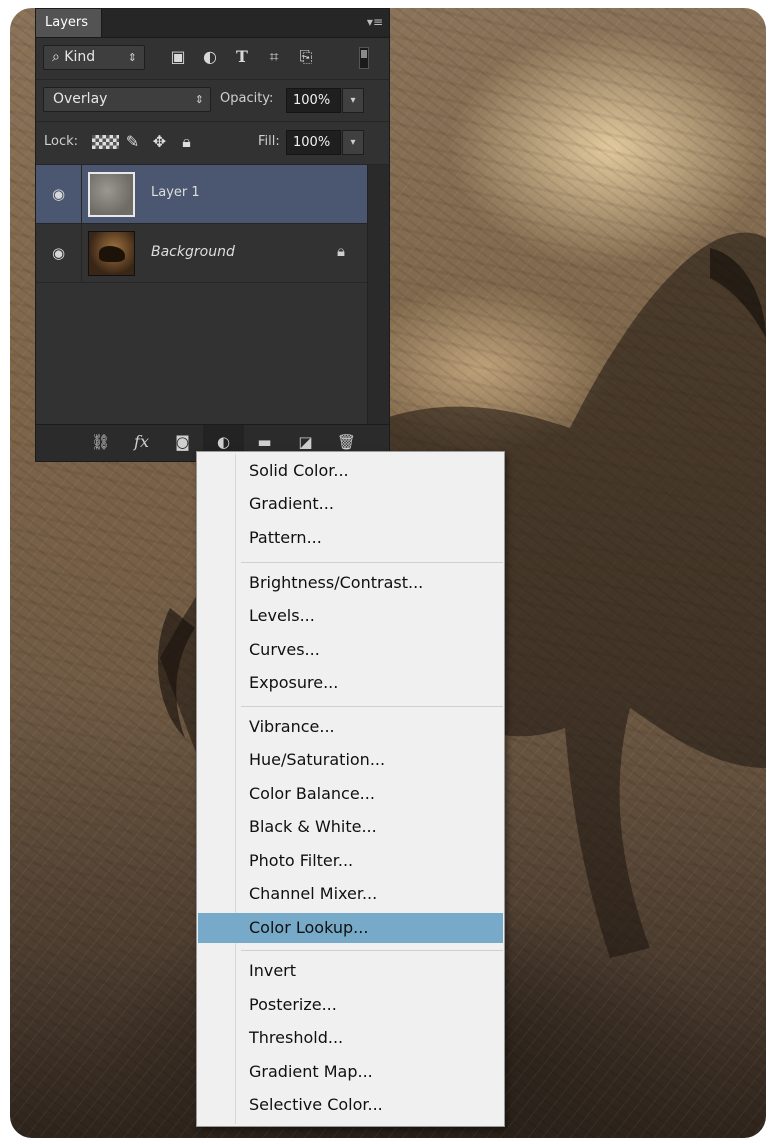  I want to click on fill-label: Fill:, so click(269, 141).